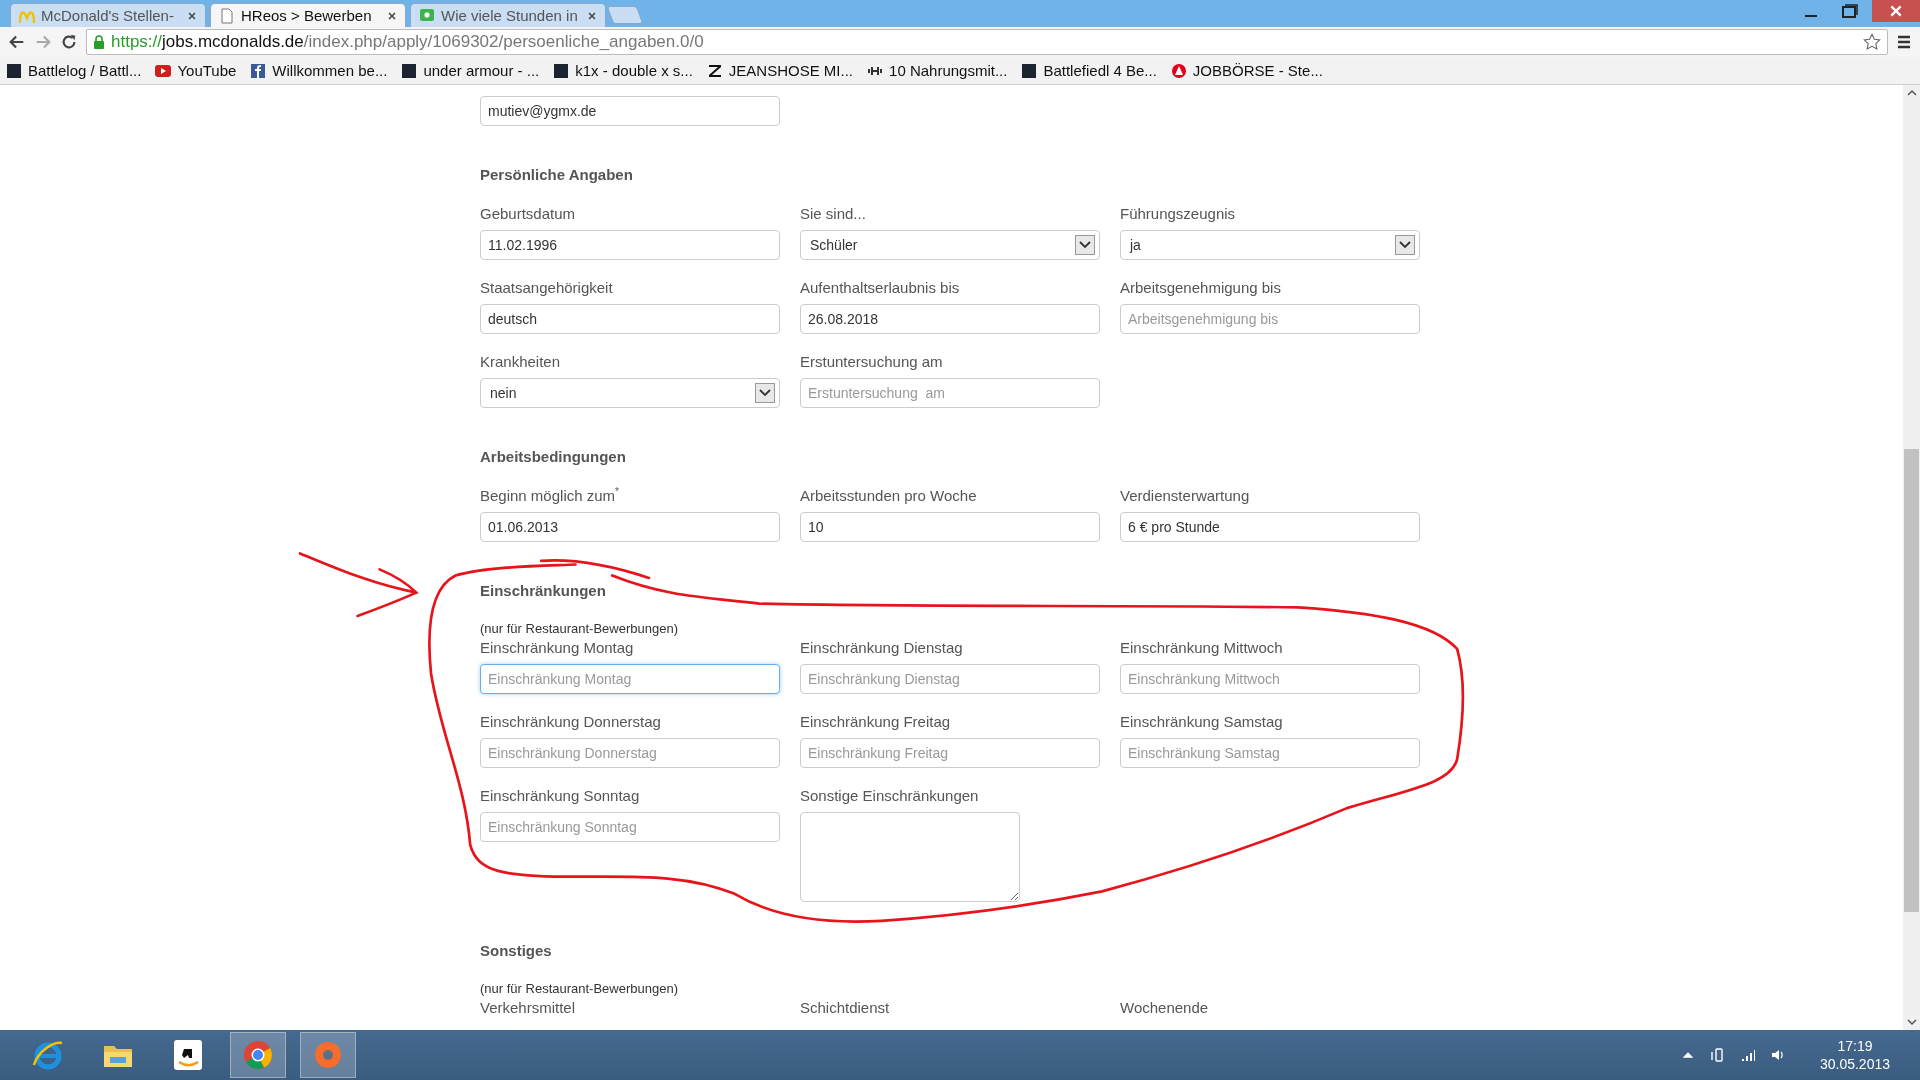 Image resolution: width=1920 pixels, height=1080 pixels. What do you see at coordinates (1717, 1055) in the screenshot?
I see `device-icon` at bounding box center [1717, 1055].